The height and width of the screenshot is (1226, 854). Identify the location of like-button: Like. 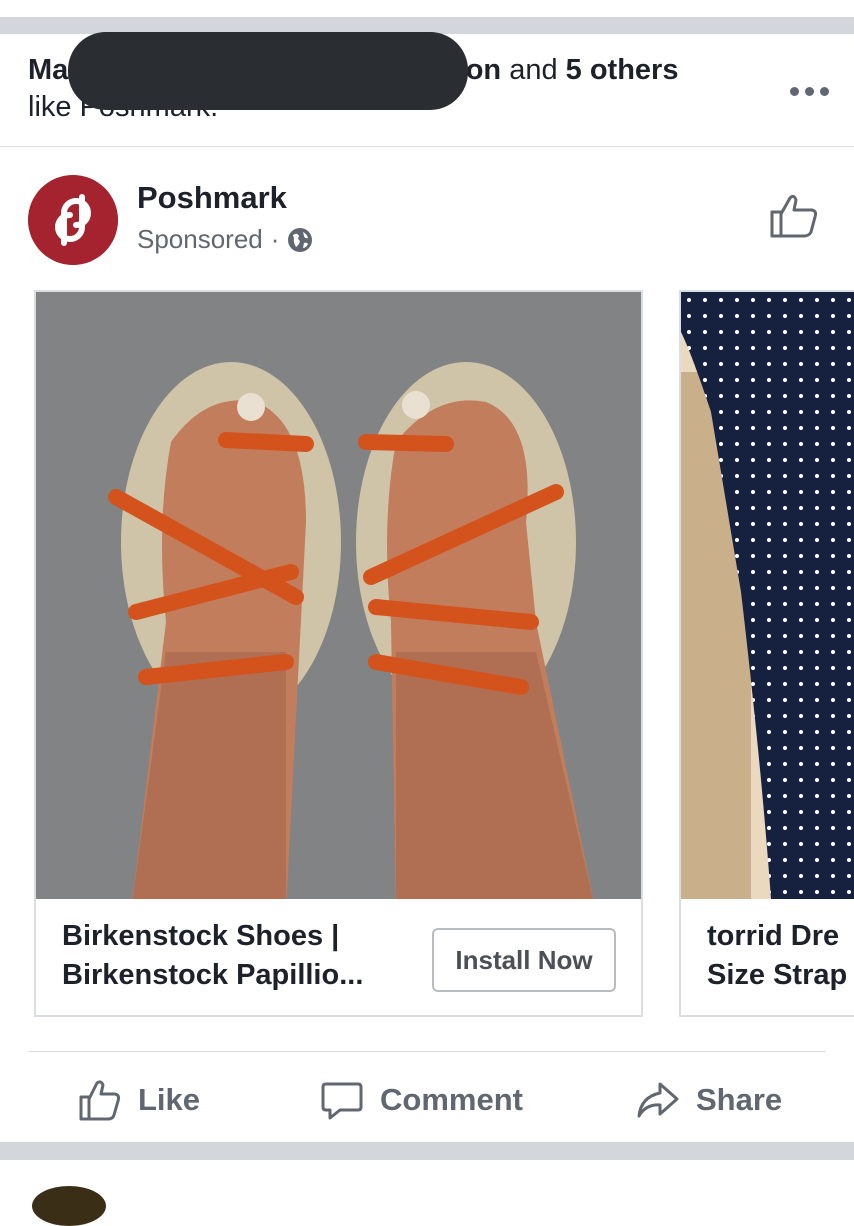
(139, 1100).